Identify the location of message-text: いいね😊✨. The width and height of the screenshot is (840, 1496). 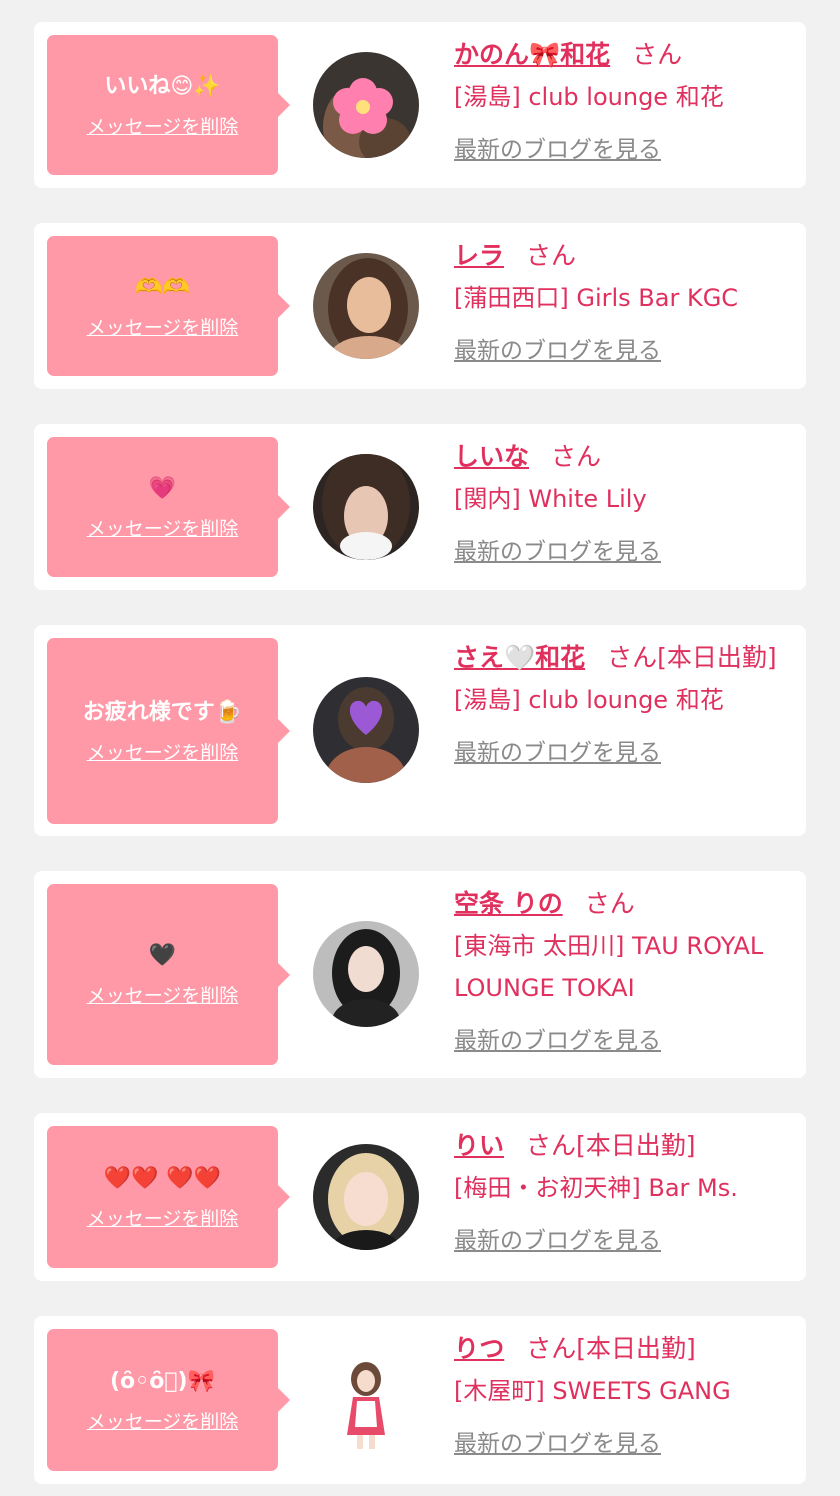
(162, 86).